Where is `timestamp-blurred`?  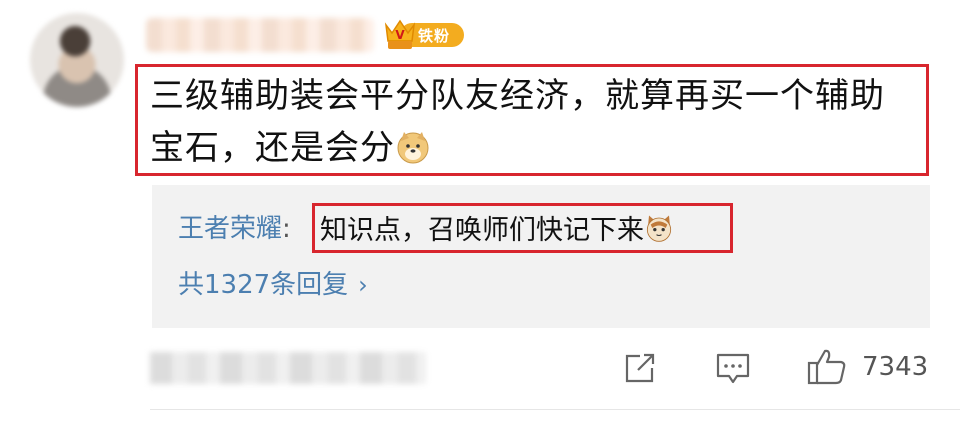 timestamp-blurred is located at coordinates (288, 368).